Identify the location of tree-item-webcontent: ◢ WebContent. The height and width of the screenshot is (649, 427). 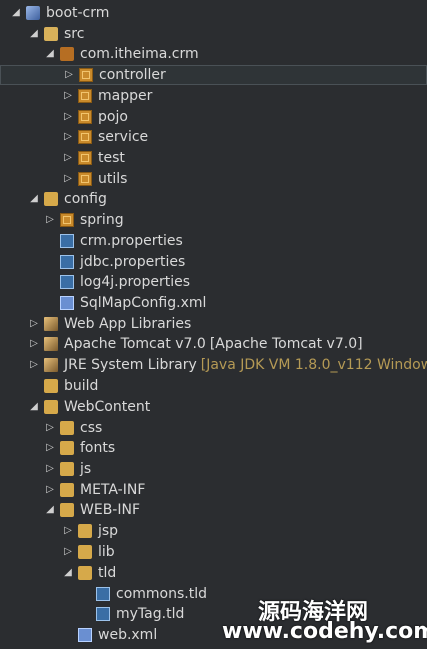
(227, 407).